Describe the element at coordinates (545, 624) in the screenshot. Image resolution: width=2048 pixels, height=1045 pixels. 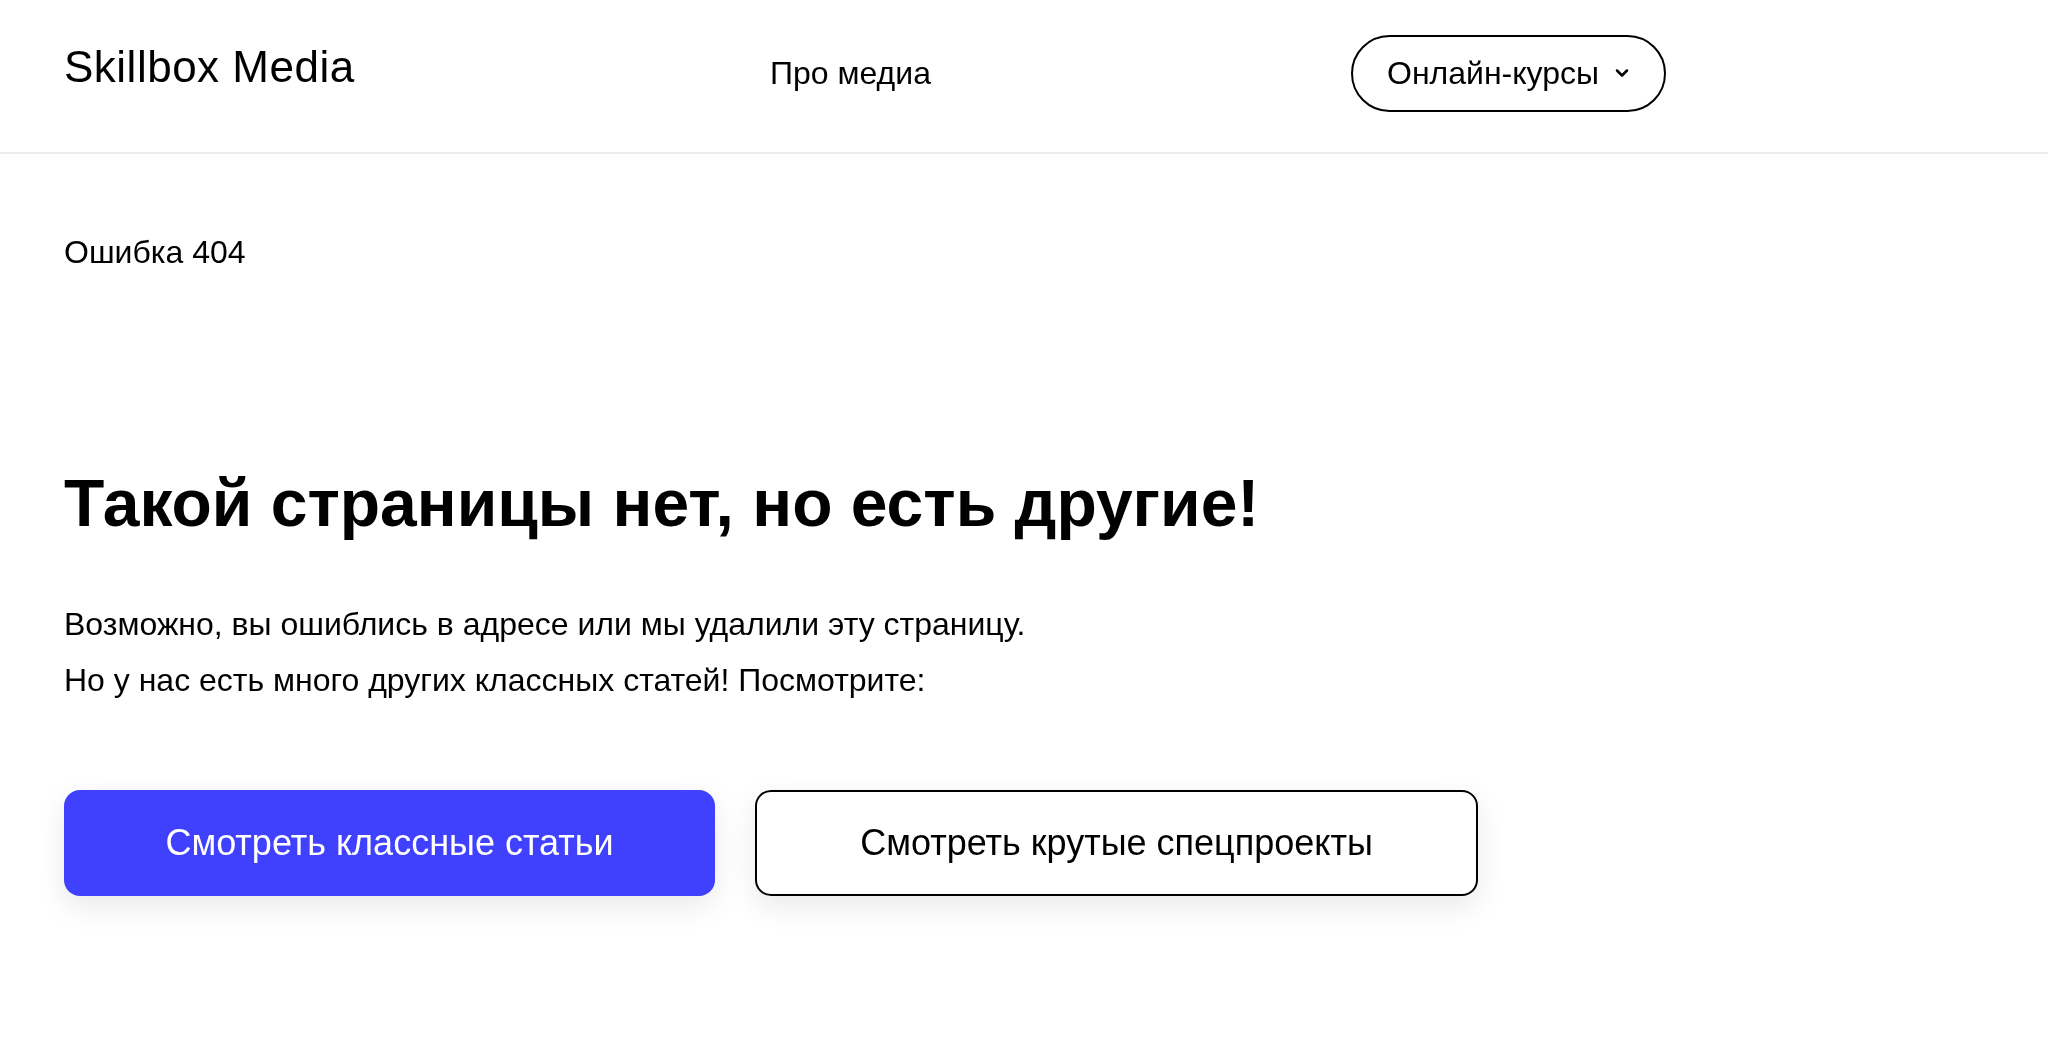
I see `message-text: Возможно, вы ошиблись в адресе или мы удалили эту страницу.` at that location.